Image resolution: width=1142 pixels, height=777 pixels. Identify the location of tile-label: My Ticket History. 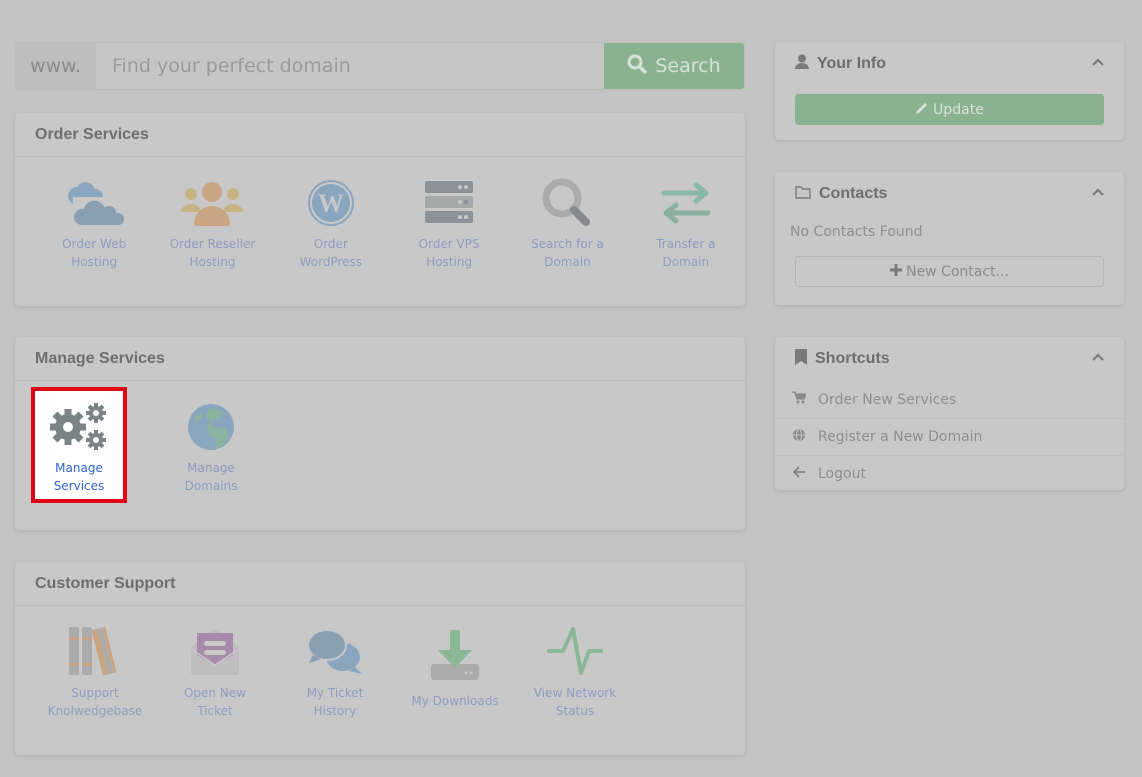
(335, 702).